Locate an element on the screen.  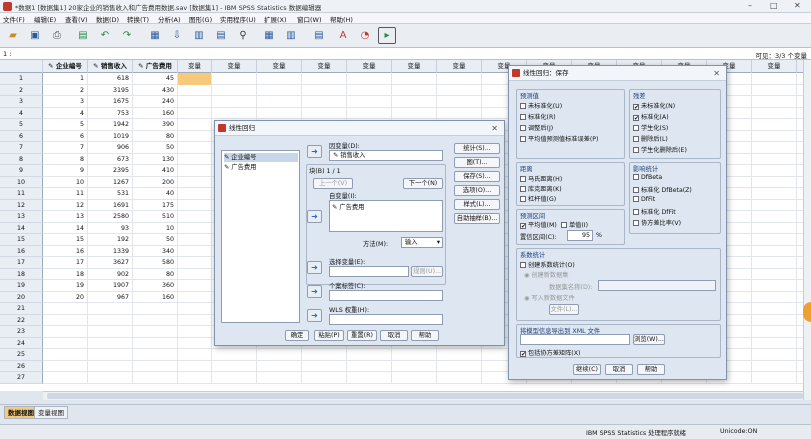
use-variable-sets-icon: ◔ is located at coordinates (365, 35).